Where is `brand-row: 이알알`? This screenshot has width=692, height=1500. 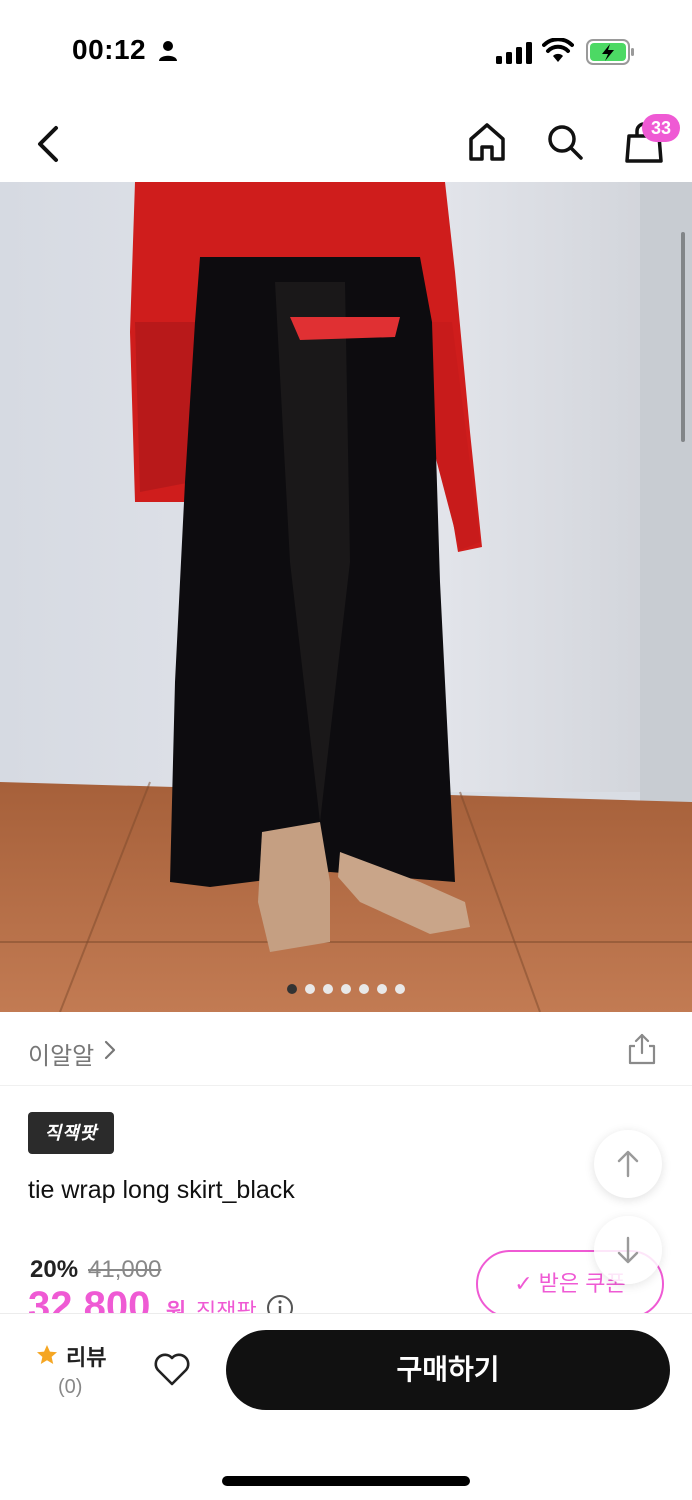 brand-row: 이알알 is located at coordinates (346, 1049).